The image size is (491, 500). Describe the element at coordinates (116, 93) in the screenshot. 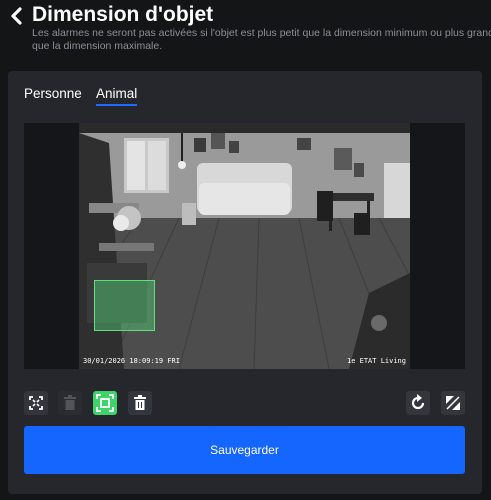

I see `tab-animal: Animal` at that location.